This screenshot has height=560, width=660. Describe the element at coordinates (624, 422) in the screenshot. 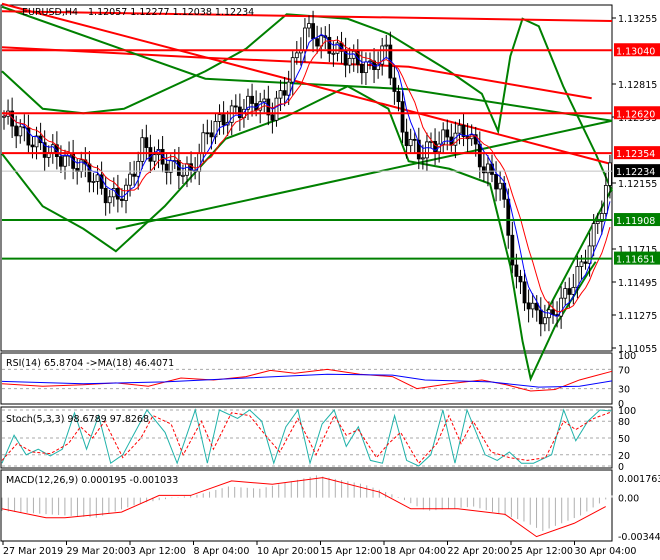

I see `stoch-axis-label: 80` at that location.